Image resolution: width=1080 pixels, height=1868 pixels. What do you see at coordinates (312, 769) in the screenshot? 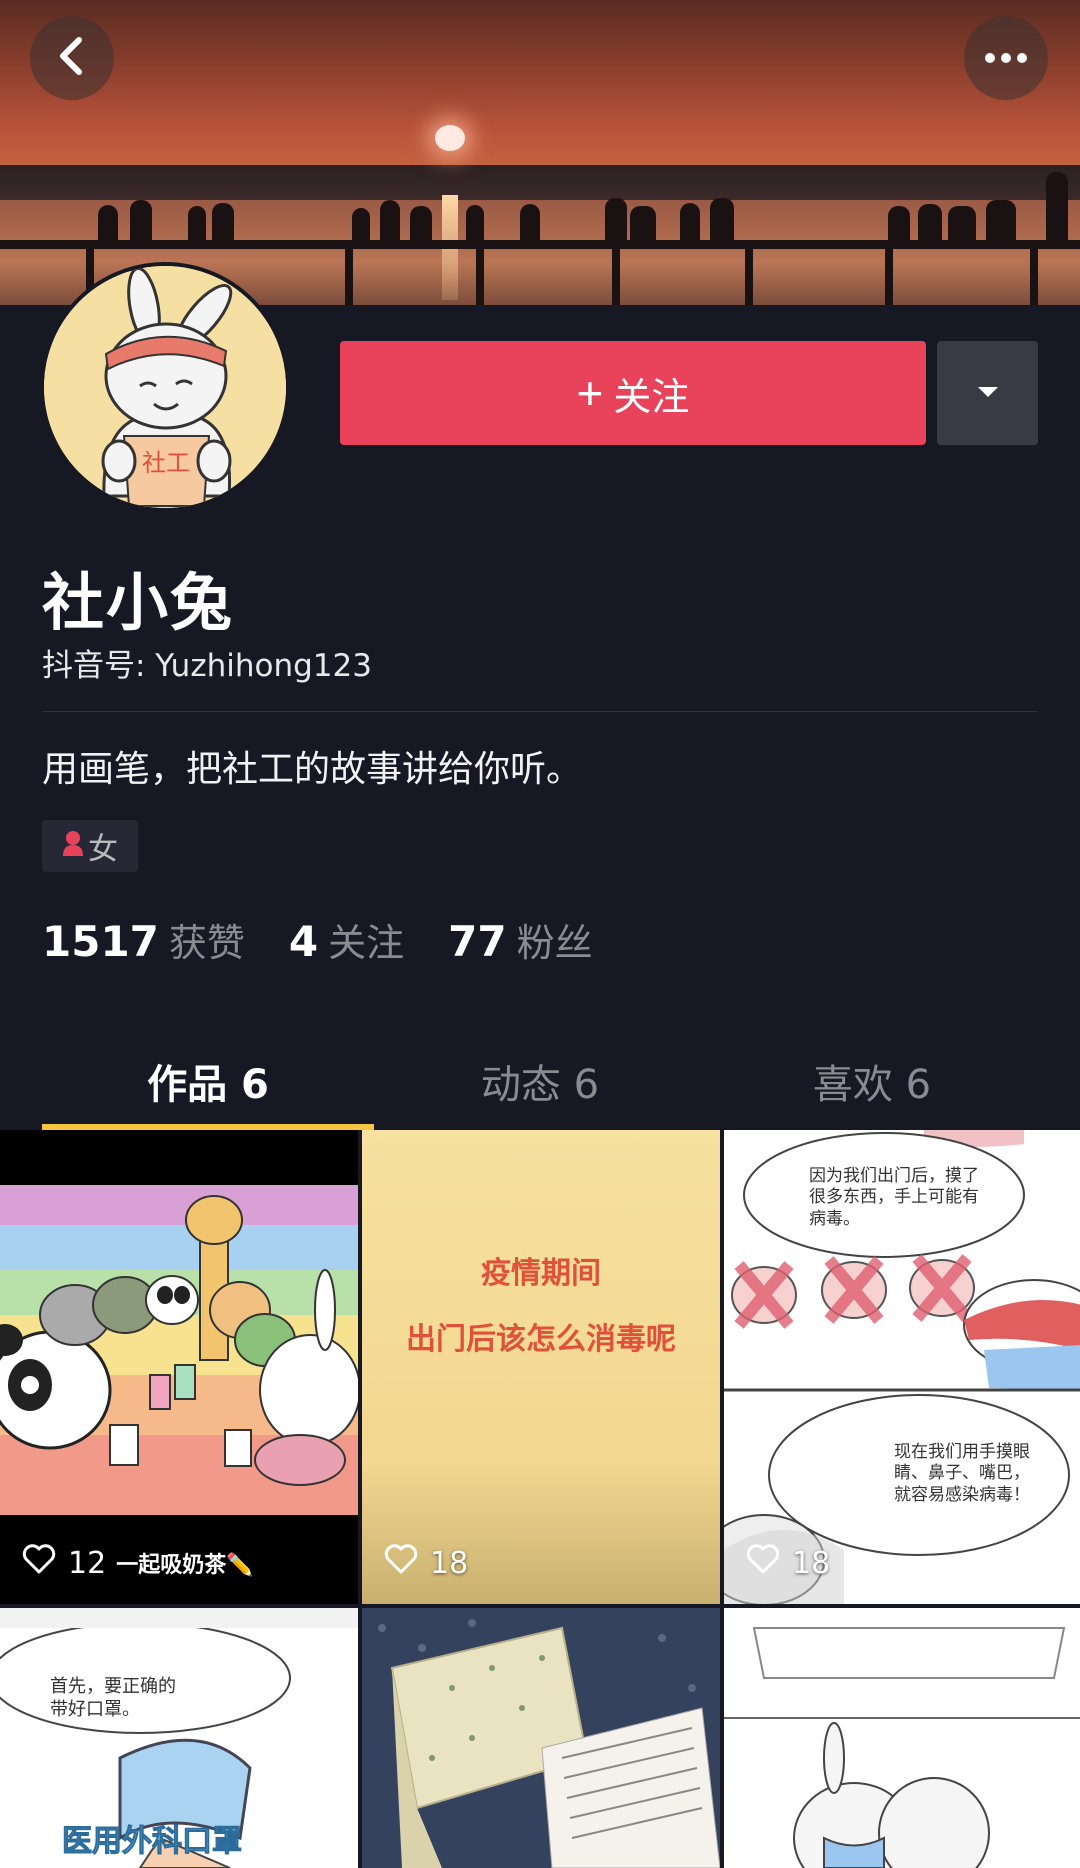
I see `bio-text: 用画笔，把社工的故事讲给你听。` at bounding box center [312, 769].